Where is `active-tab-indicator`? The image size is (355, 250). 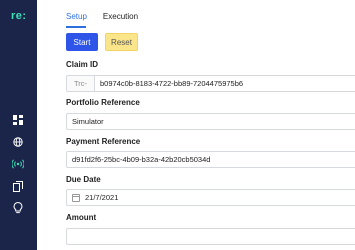
active-tab-indicator is located at coordinates (76, 27).